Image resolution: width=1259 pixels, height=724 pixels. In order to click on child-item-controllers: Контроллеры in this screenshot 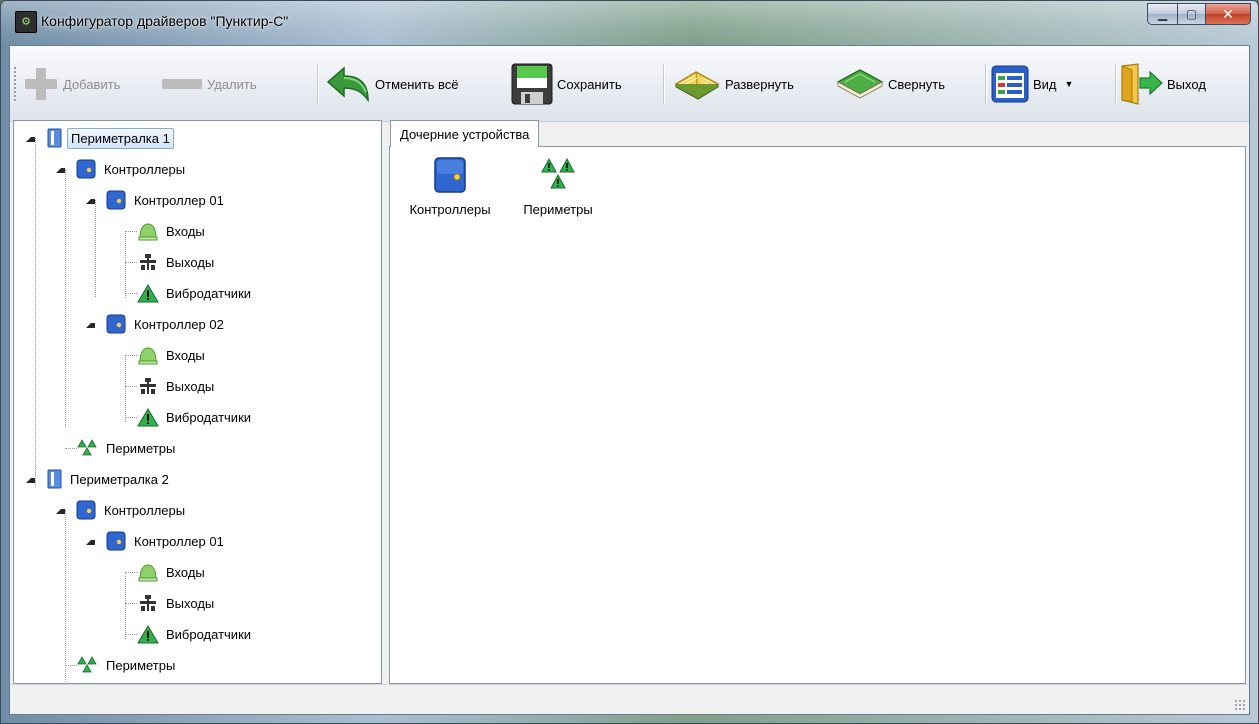, I will do `click(450, 186)`.